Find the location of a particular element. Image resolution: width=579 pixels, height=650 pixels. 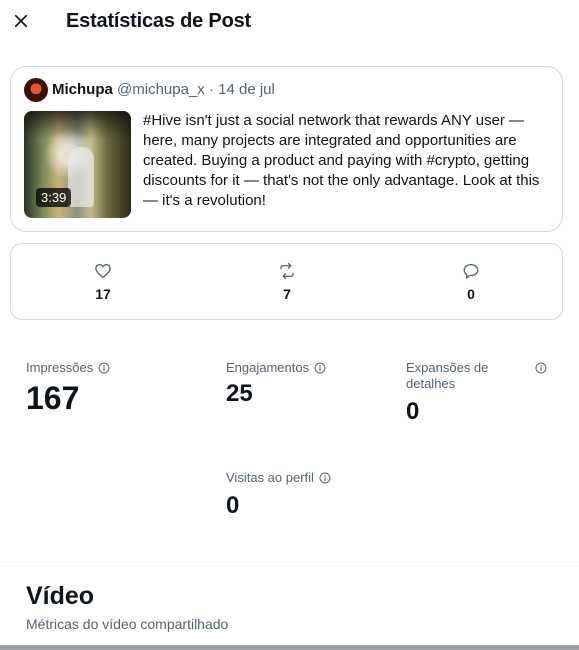

engagements-value: 25 is located at coordinates (239, 393).